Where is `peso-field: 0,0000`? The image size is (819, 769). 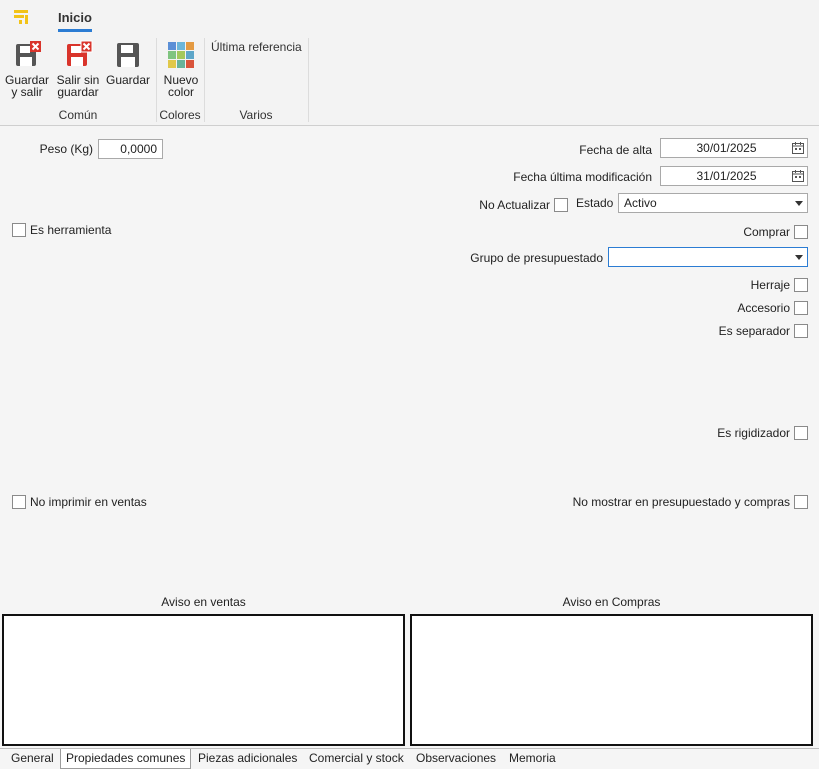 peso-field: 0,0000 is located at coordinates (130, 149).